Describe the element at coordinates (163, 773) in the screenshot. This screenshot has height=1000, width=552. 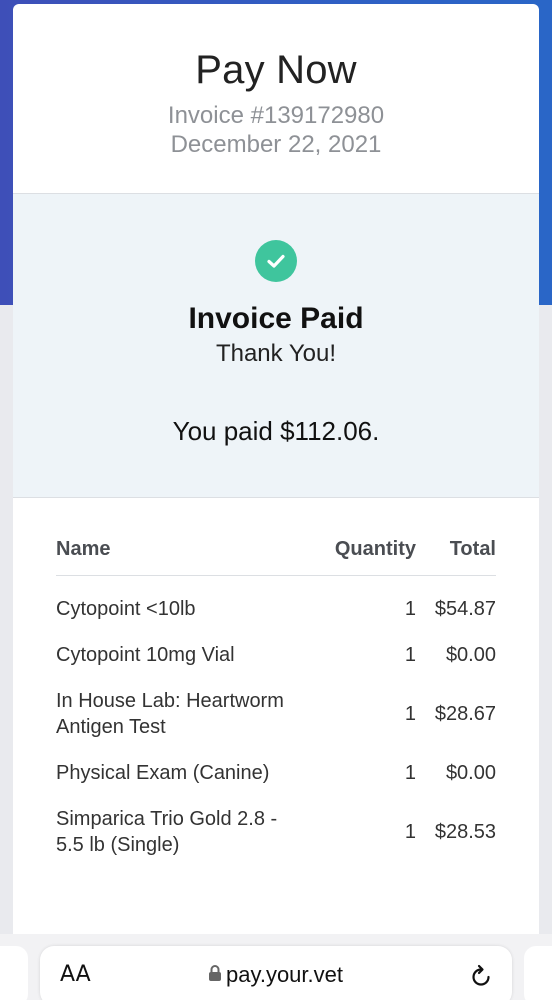
I see `item-name: Physical Exam (Canine)` at that location.